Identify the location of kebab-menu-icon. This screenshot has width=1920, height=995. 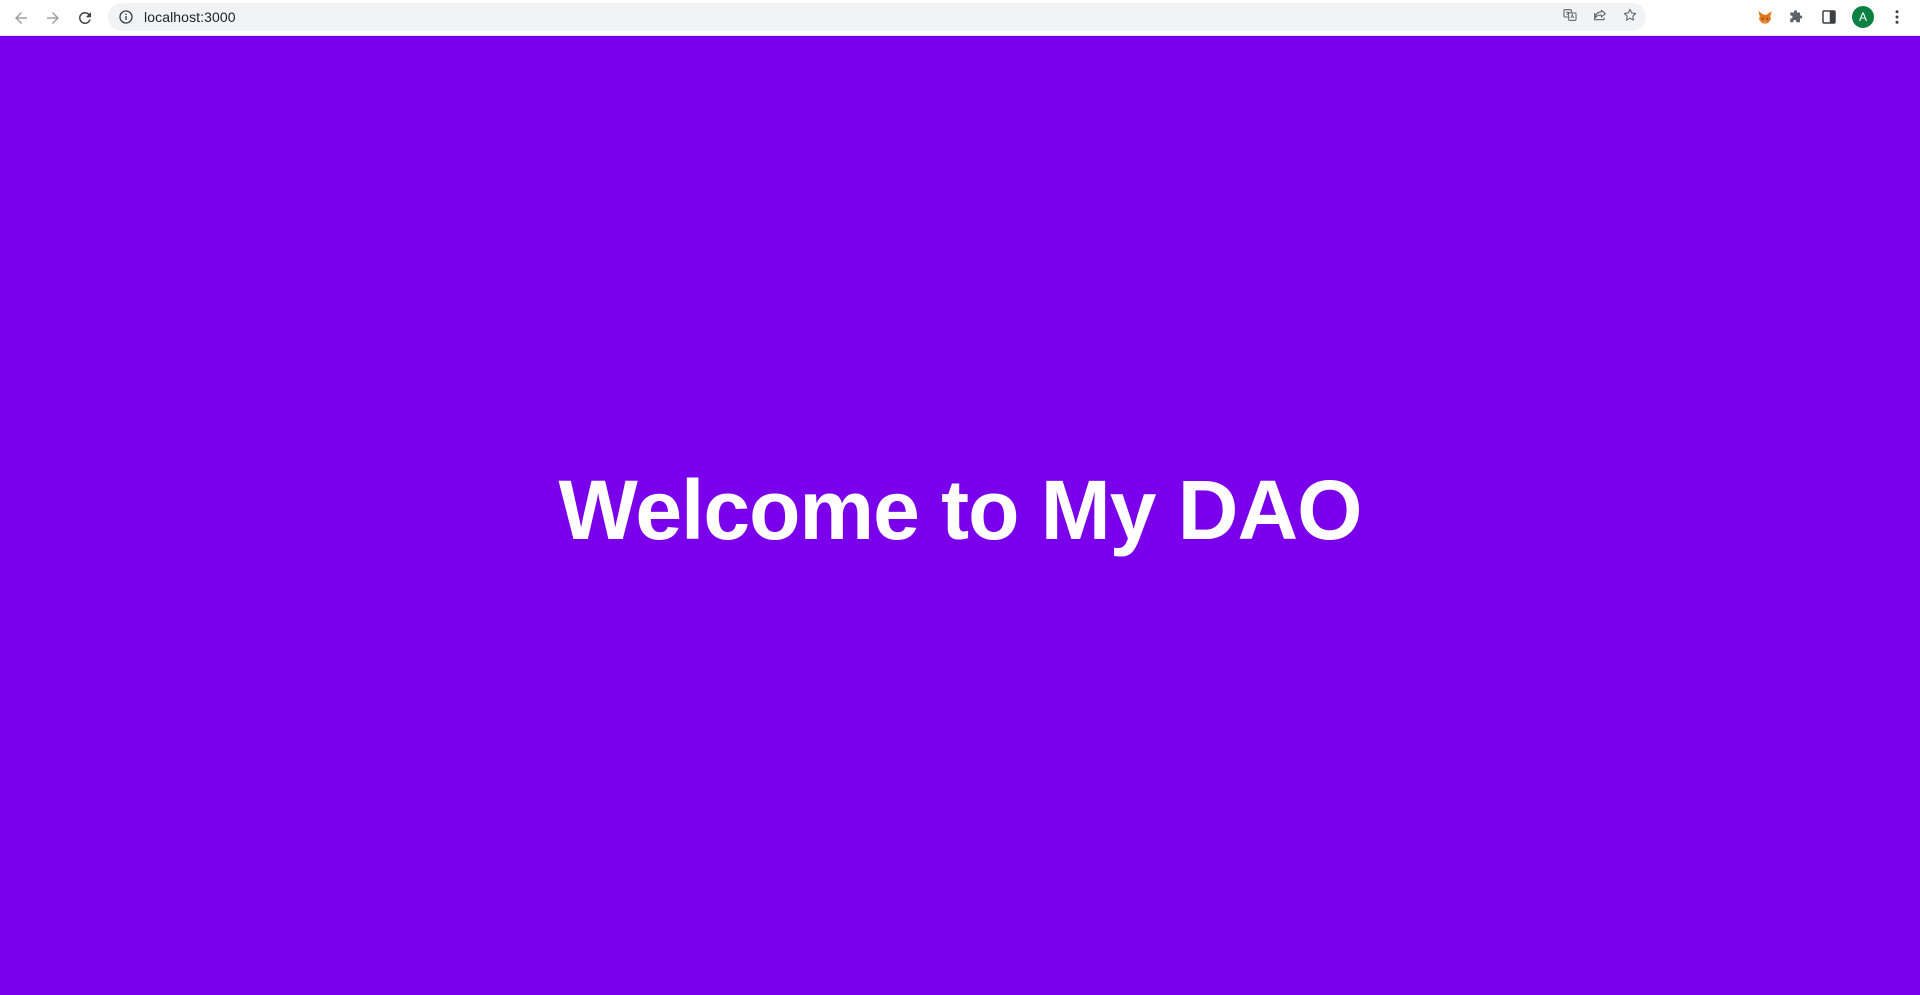
(1897, 17).